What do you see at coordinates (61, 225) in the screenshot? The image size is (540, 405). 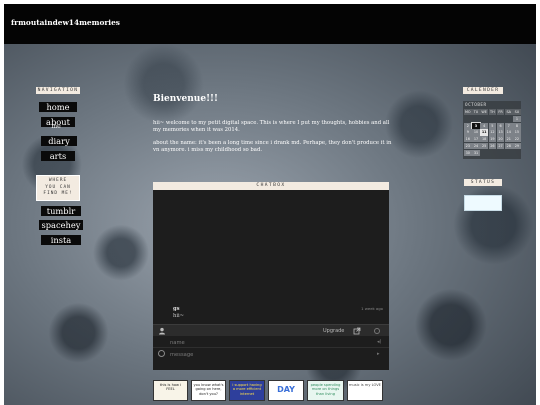 I see `social-link-spacehey: spacehey` at bounding box center [61, 225].